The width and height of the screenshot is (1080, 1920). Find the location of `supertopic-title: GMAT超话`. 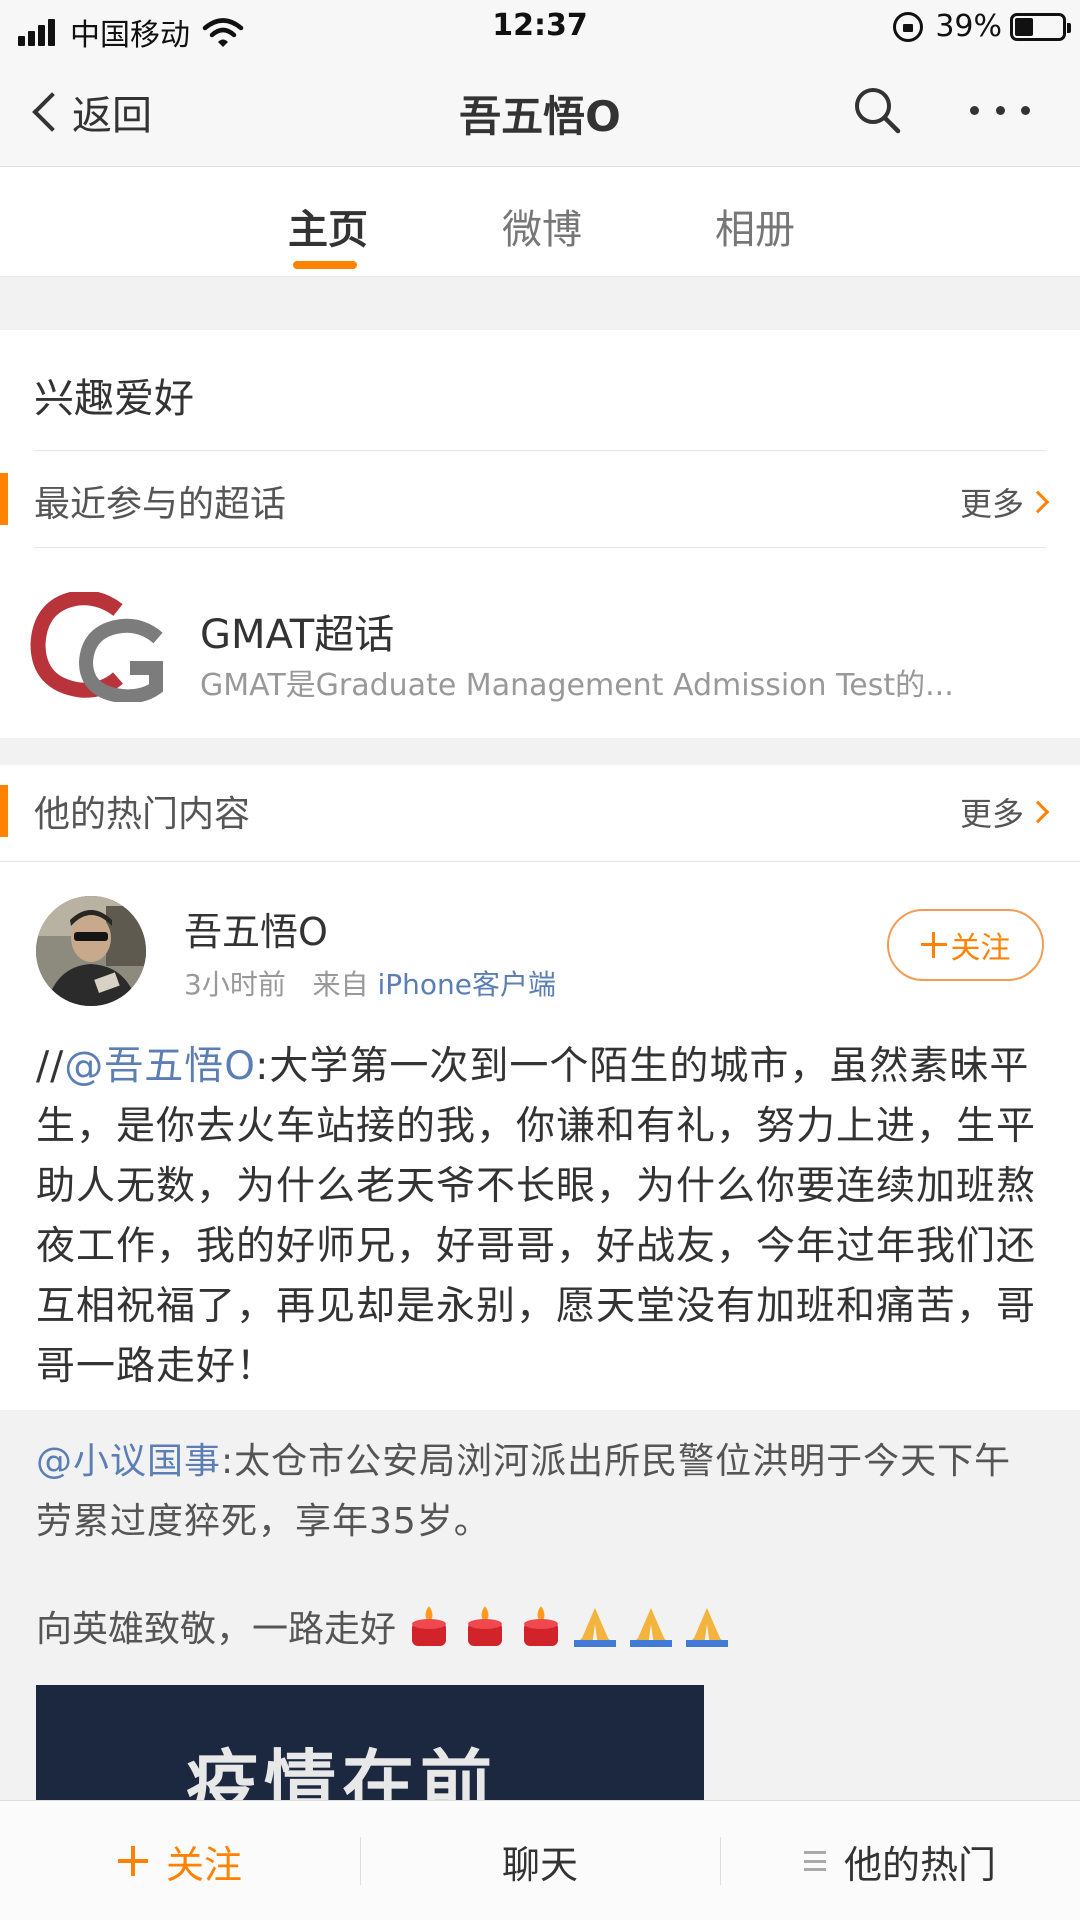

supertopic-title: GMAT超话 is located at coordinates (297, 635).